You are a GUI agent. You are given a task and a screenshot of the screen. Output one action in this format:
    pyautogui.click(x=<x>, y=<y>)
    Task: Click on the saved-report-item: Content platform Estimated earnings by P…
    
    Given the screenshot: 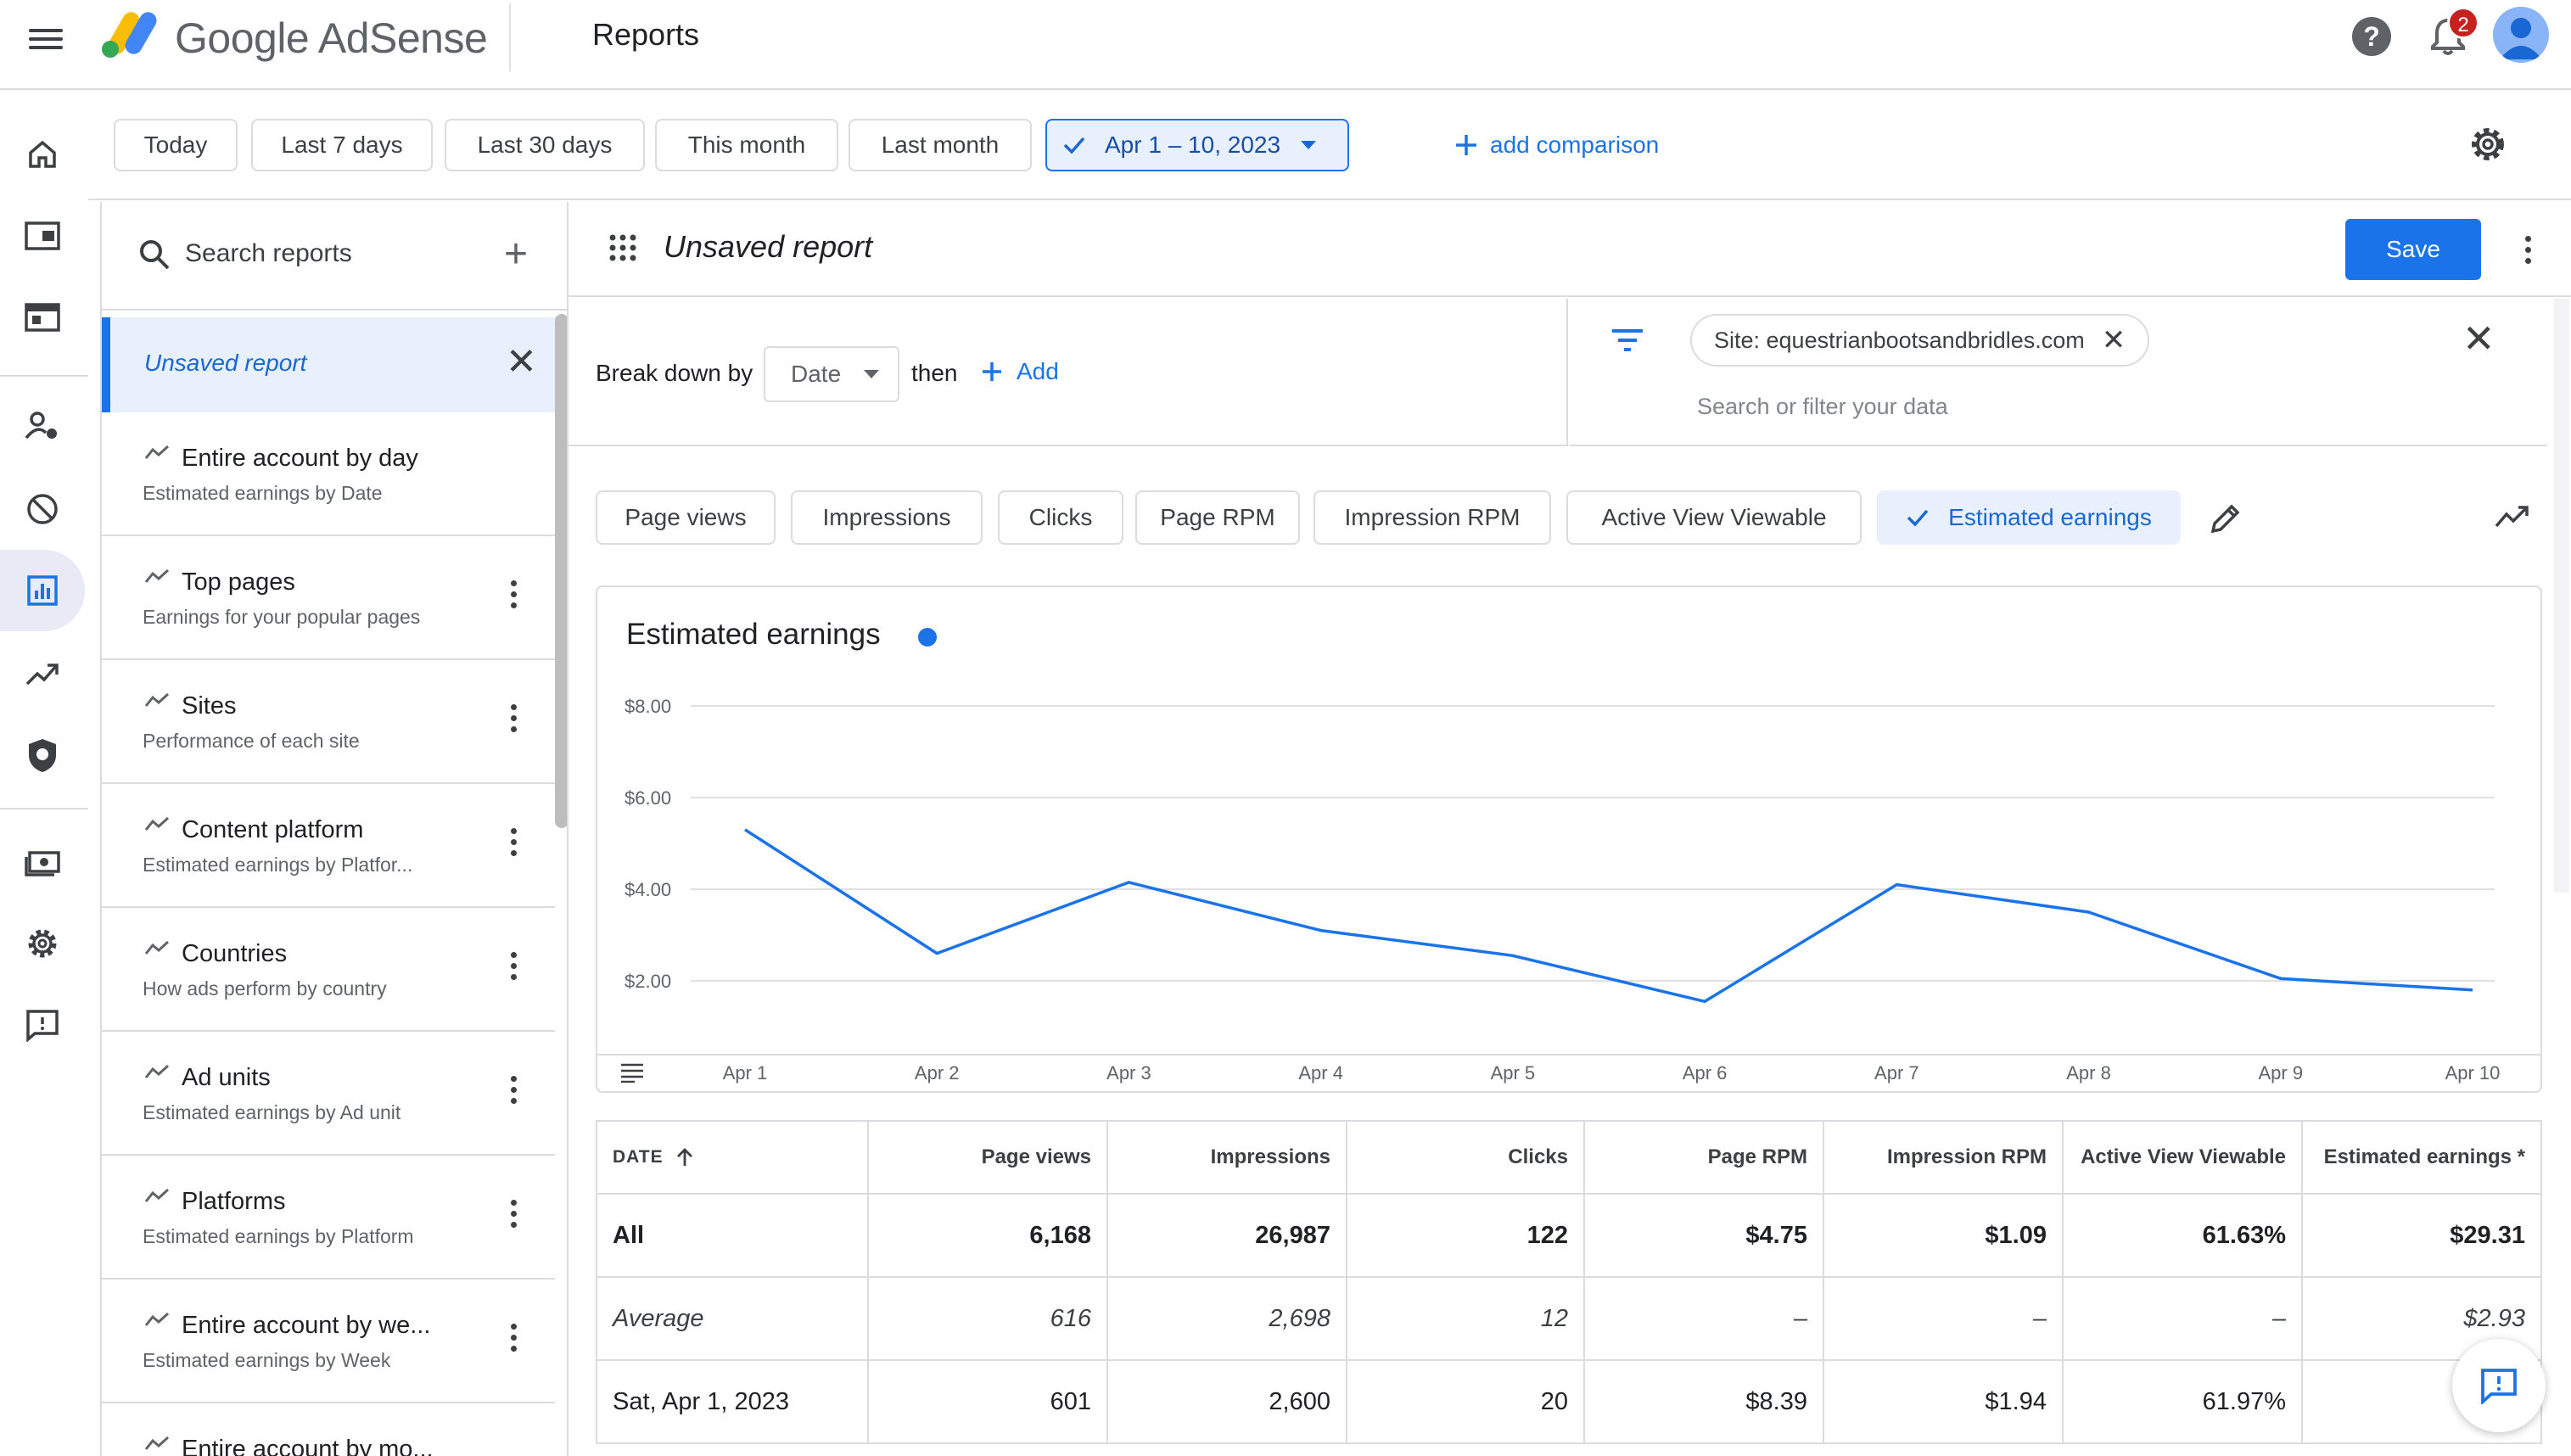 What is the action you would take?
    pyautogui.click(x=328, y=846)
    